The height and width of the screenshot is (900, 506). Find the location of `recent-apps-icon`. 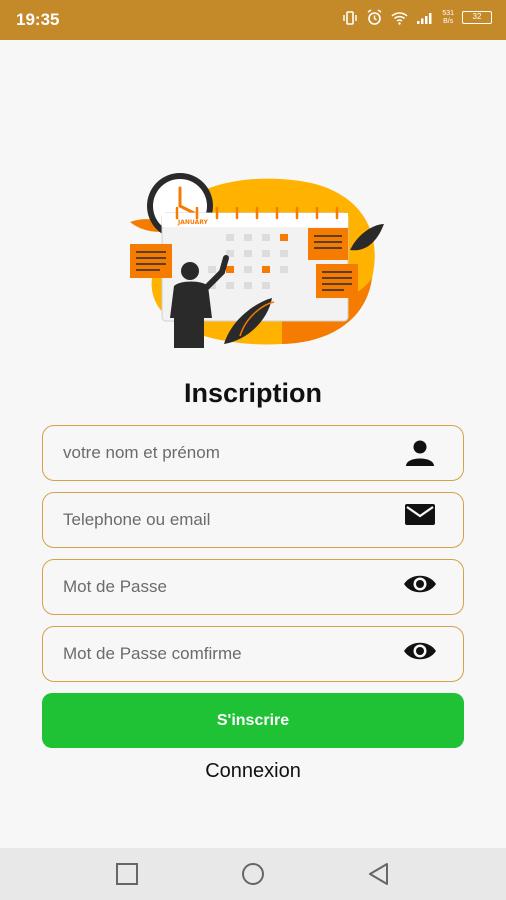

recent-apps-icon is located at coordinates (127, 874).